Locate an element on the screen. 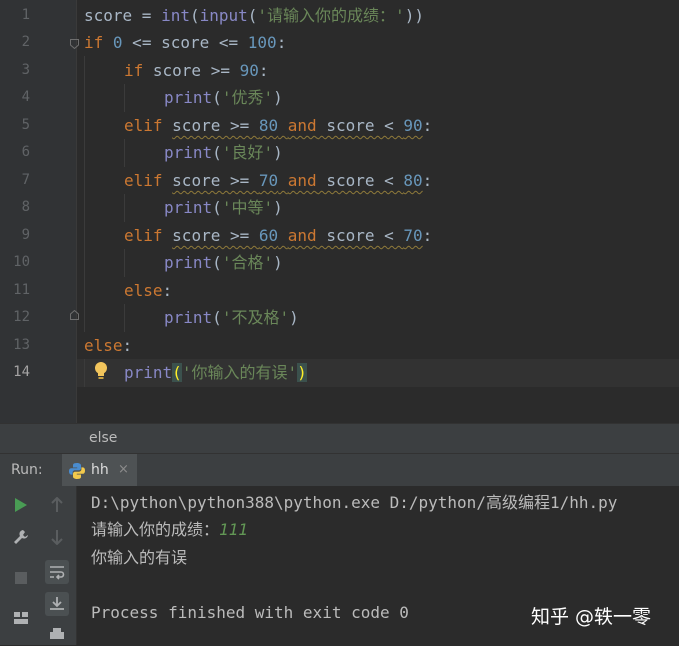 The height and width of the screenshot is (646, 679). line-number: 4 is located at coordinates (25, 97).